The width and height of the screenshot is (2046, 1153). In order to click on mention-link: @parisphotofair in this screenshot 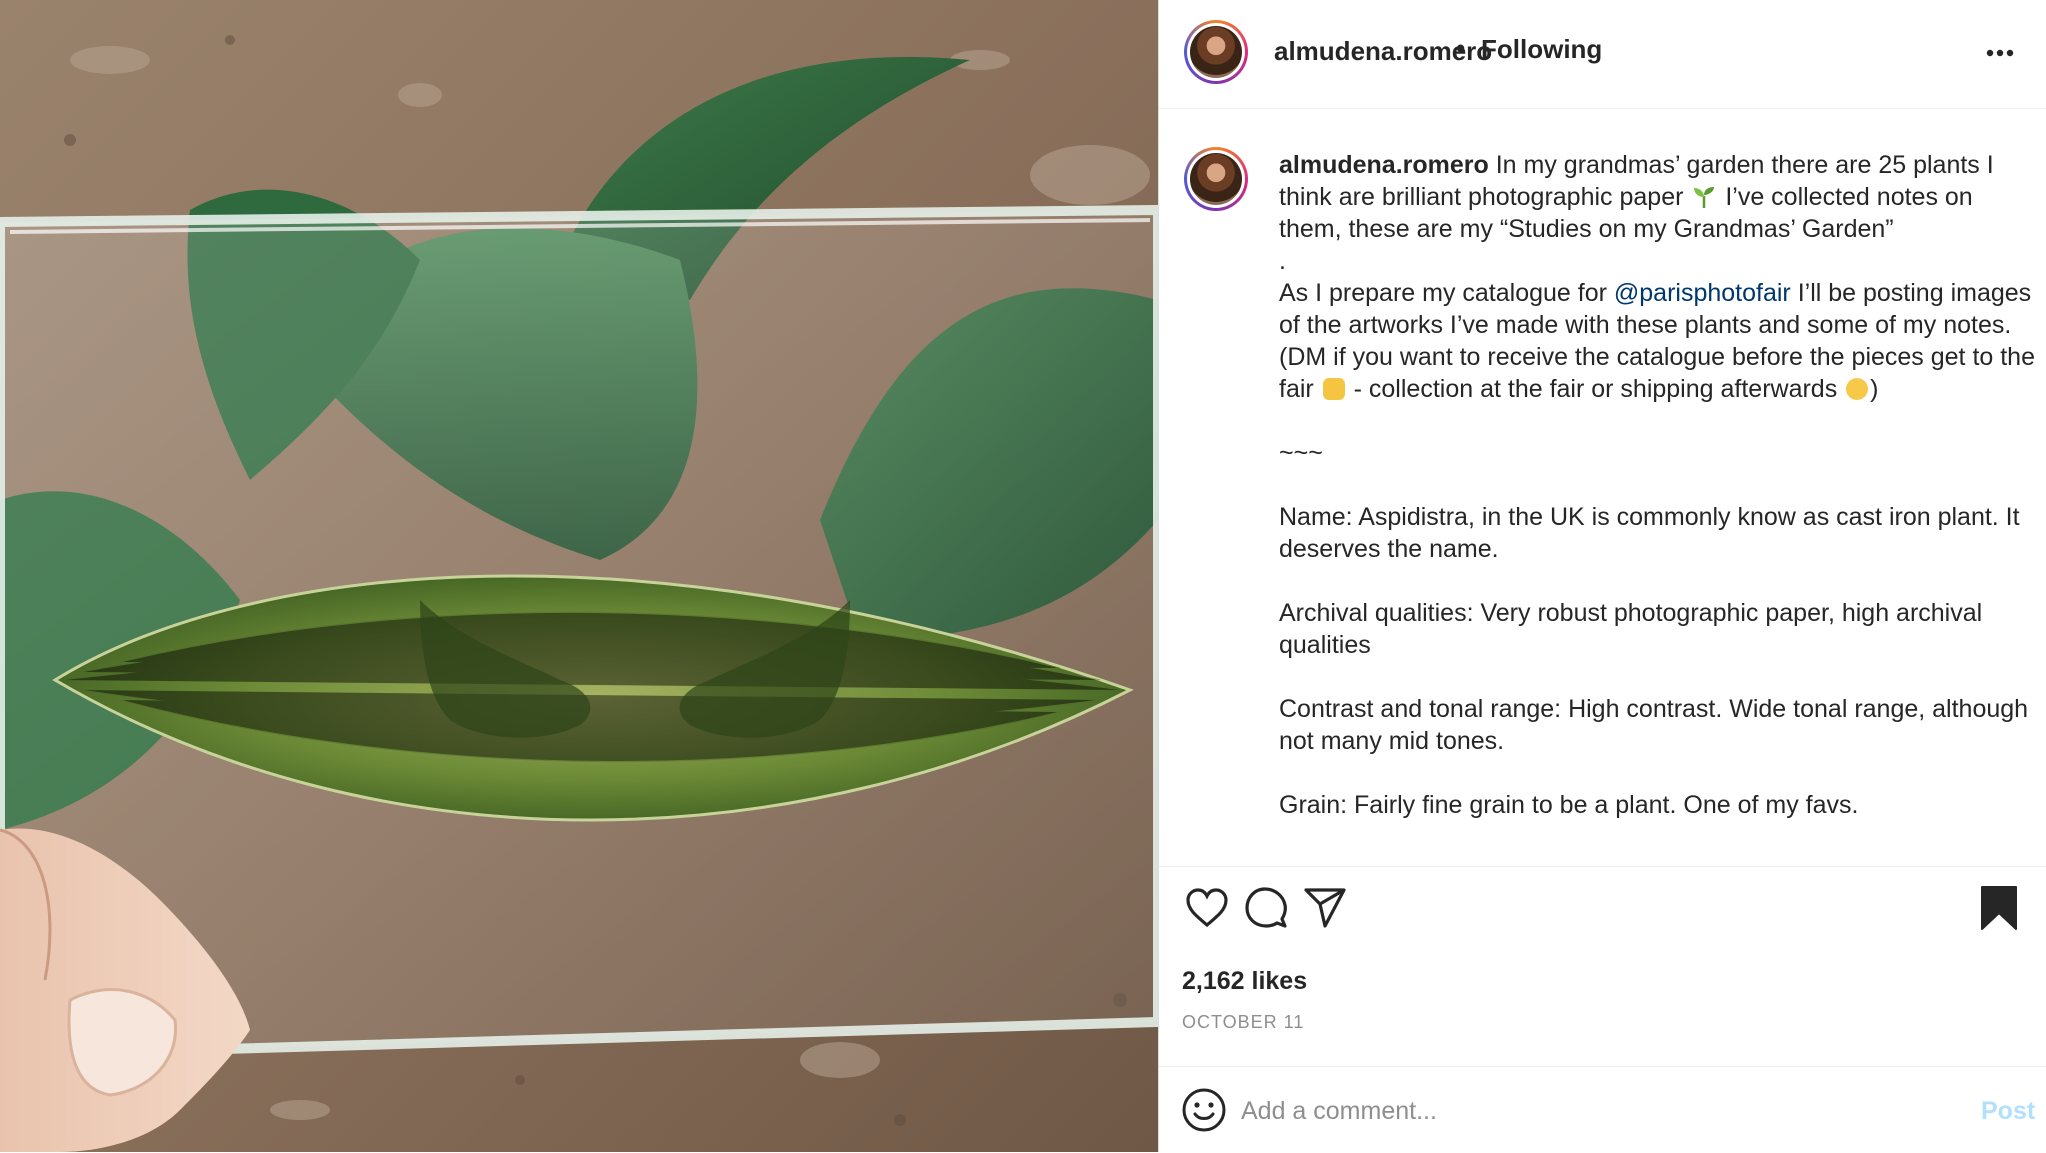, I will do `click(1702, 293)`.